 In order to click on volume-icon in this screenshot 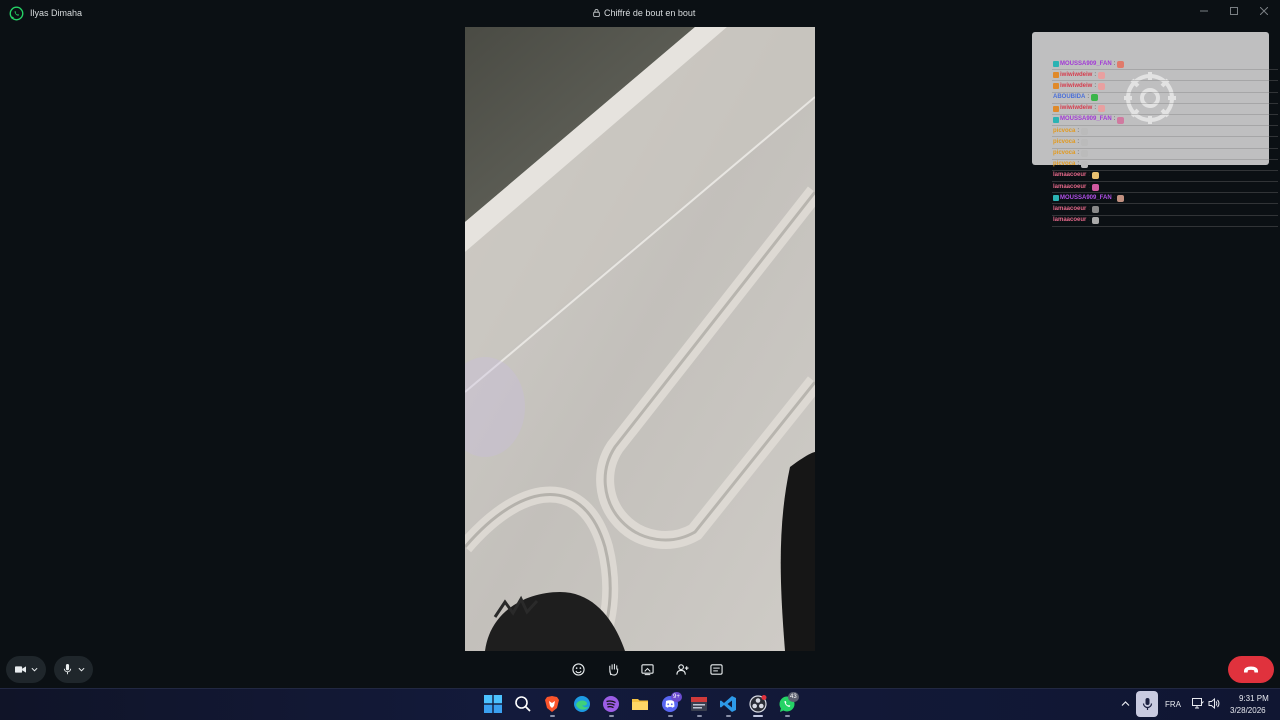, I will do `click(1214, 703)`.